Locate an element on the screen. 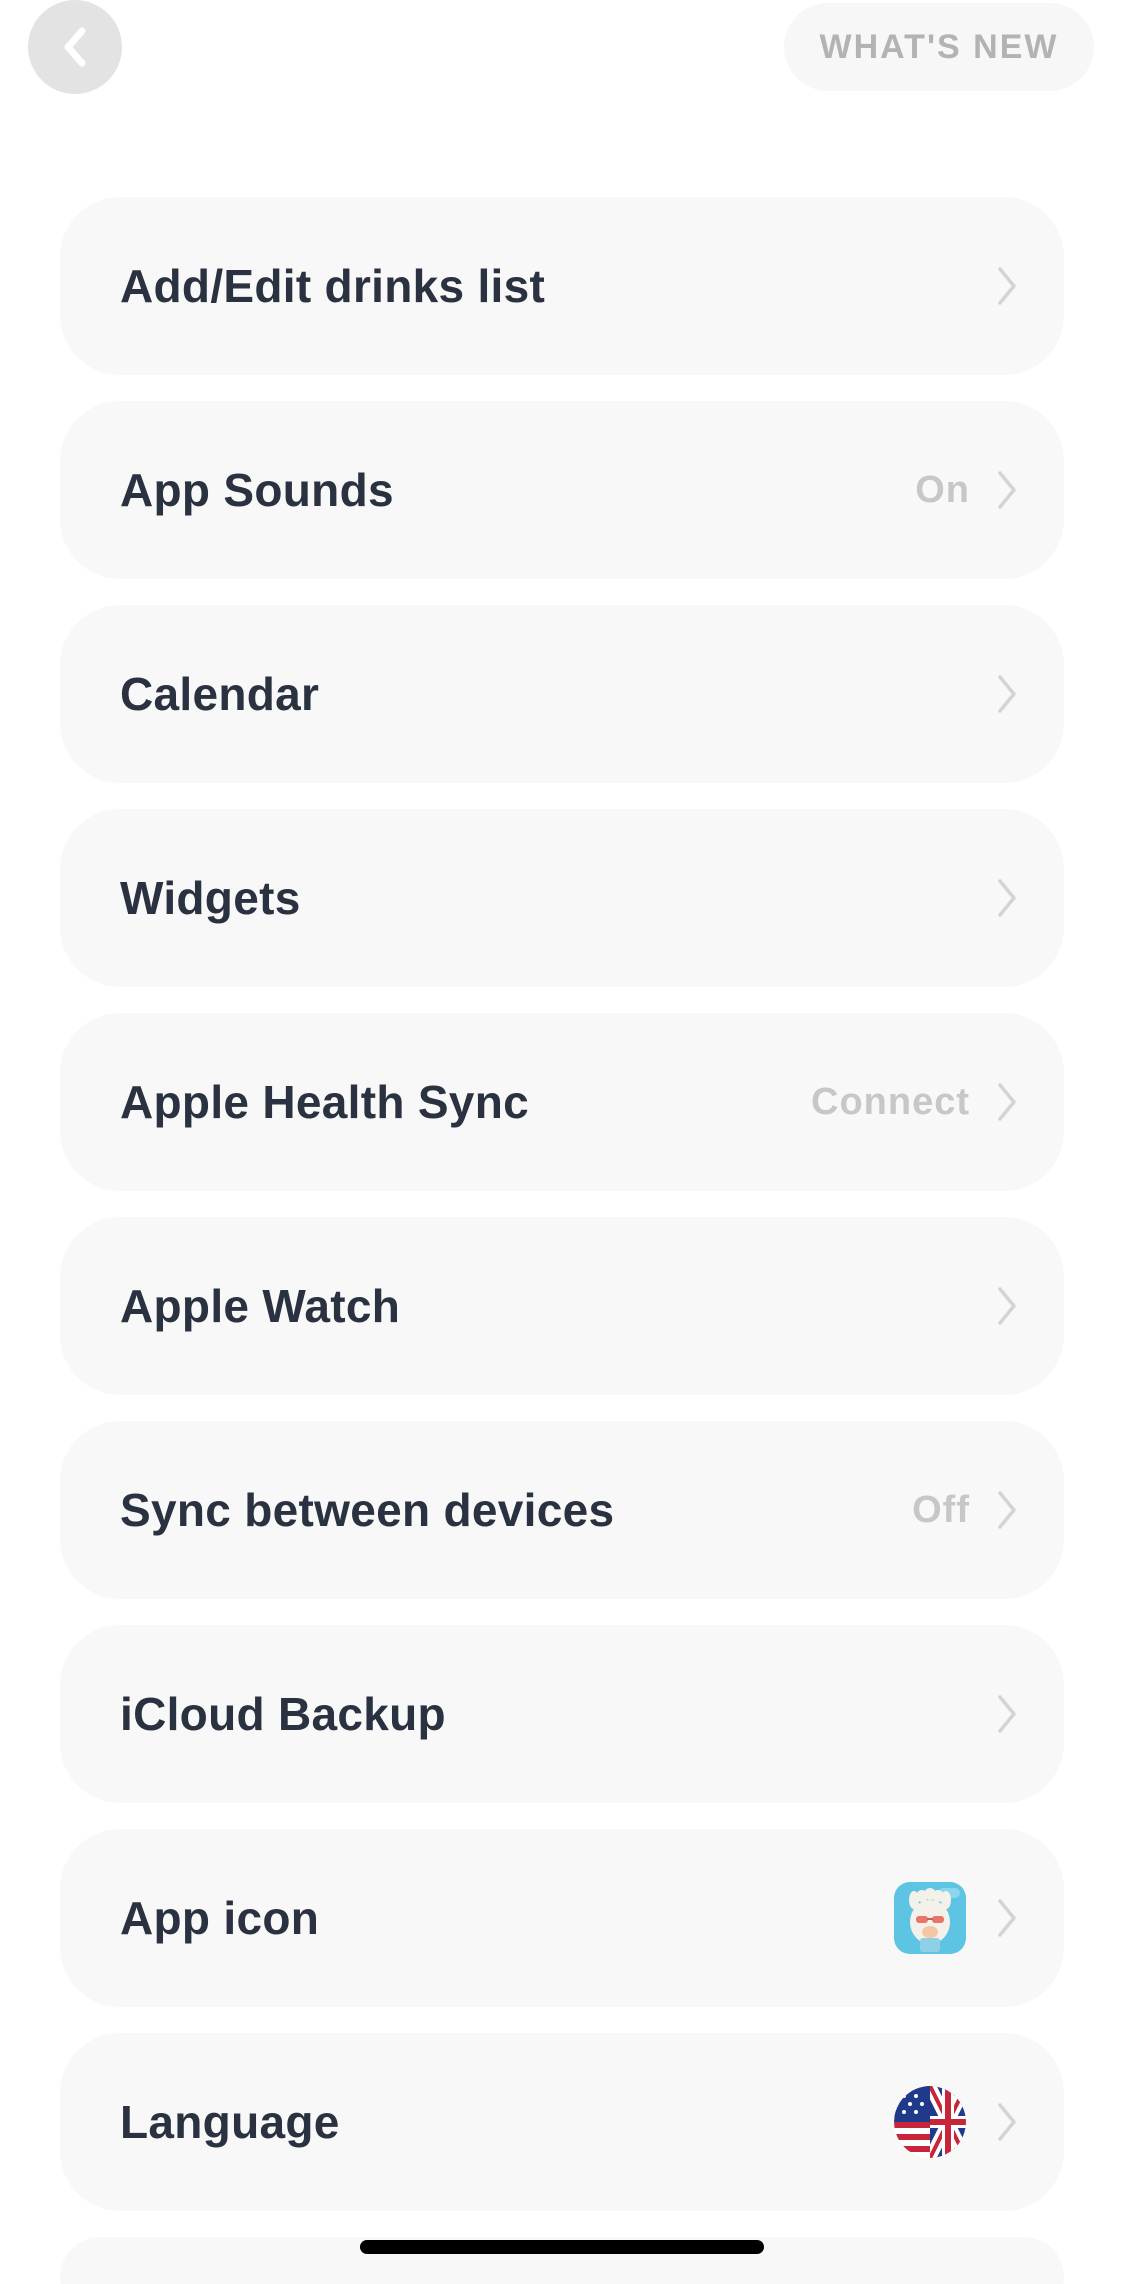 The width and height of the screenshot is (1125, 2284). settings-item-label: App Sounds is located at coordinates (257, 490).